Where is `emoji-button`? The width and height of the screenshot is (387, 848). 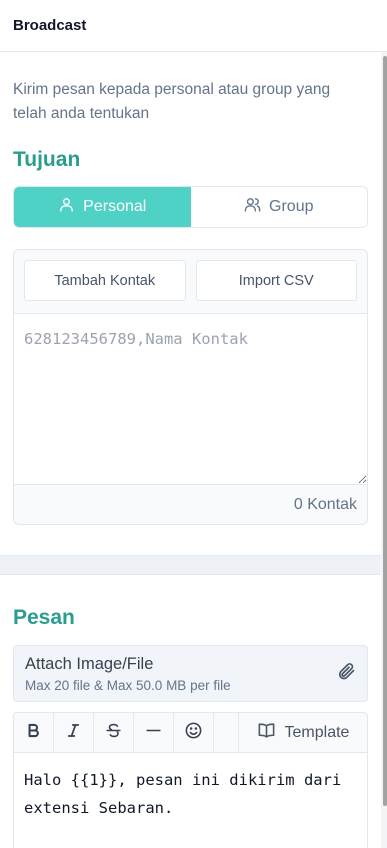
emoji-button is located at coordinates (194, 732).